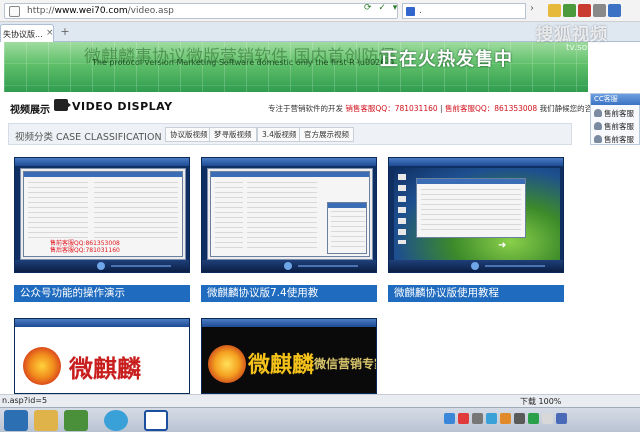 Image resolution: width=640 pixels, height=432 pixels. Describe the element at coordinates (156, 420) in the screenshot. I see `video-app-icon` at that location.